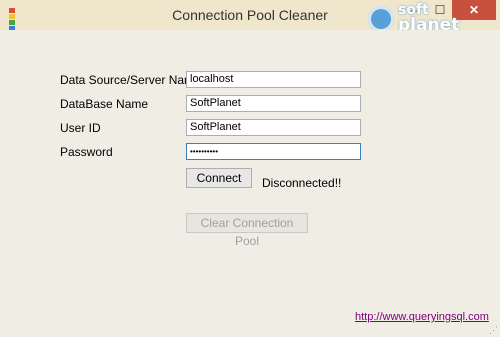  Describe the element at coordinates (219, 178) in the screenshot. I see `connect-button: Connect` at that location.